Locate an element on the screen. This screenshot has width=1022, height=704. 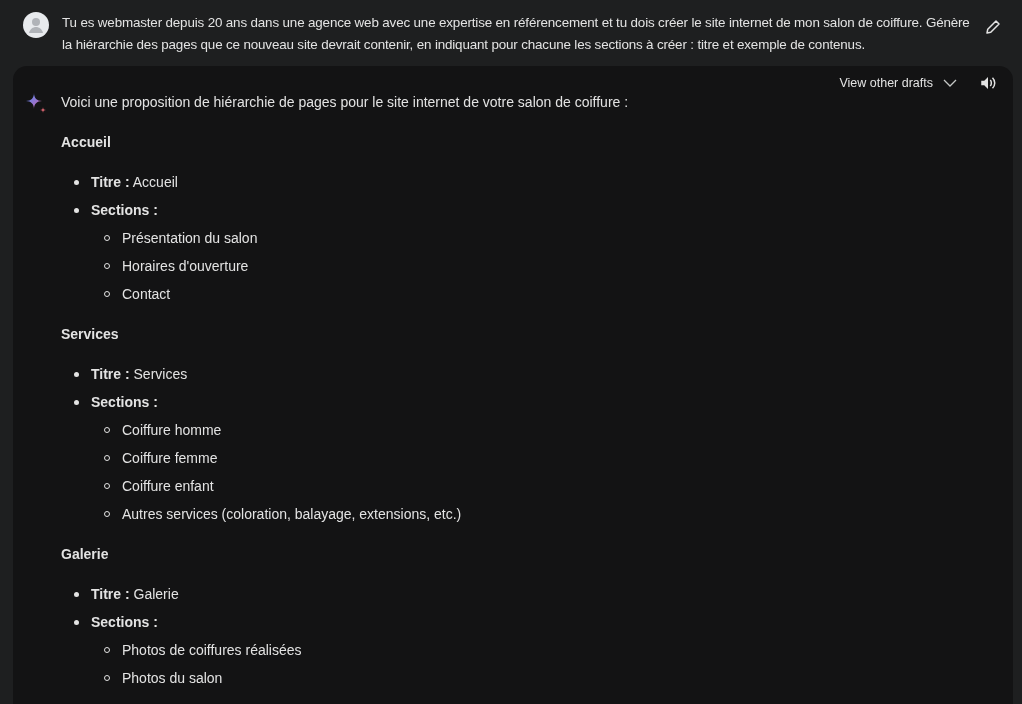
section-item: Contact is located at coordinates (146, 294).